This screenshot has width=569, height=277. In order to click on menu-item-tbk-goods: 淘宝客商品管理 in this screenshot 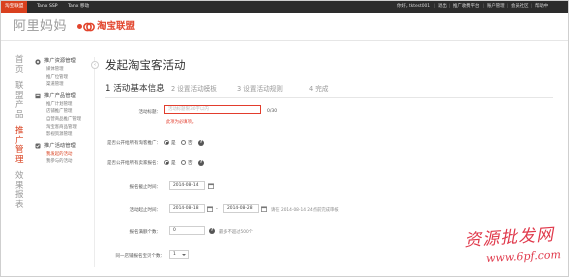, I will do `click(66, 128)`.